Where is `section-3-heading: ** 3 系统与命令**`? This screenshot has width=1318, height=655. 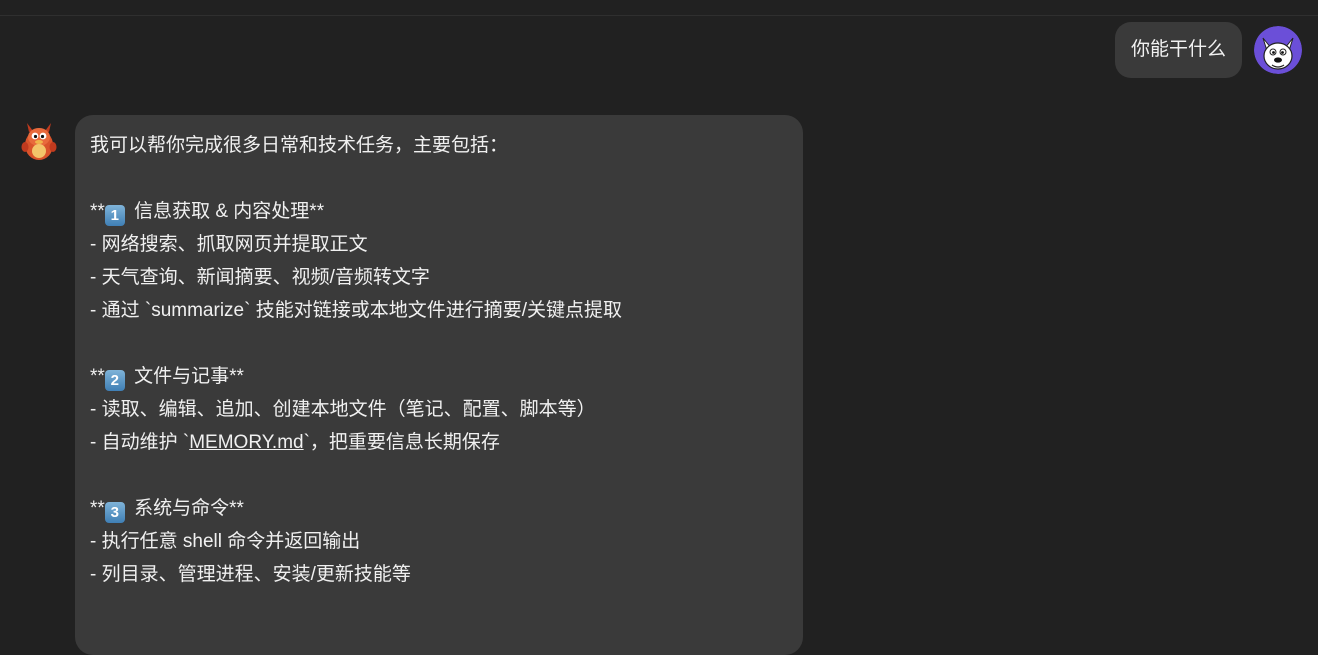 section-3-heading: ** 3 系统与命令** is located at coordinates (439, 508).